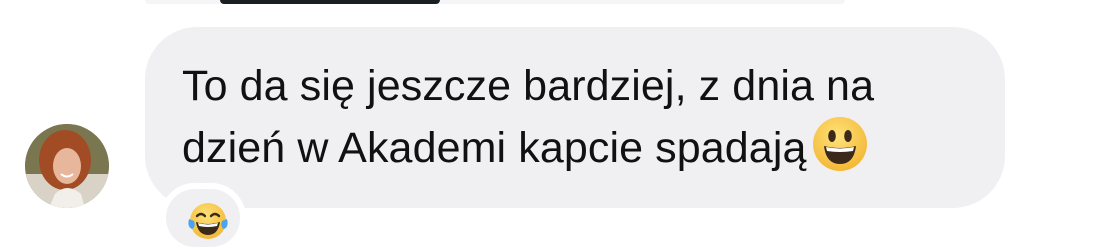 The height and width of the screenshot is (249, 1115). What do you see at coordinates (330, 2) in the screenshot?
I see `previous-media-edge` at bounding box center [330, 2].